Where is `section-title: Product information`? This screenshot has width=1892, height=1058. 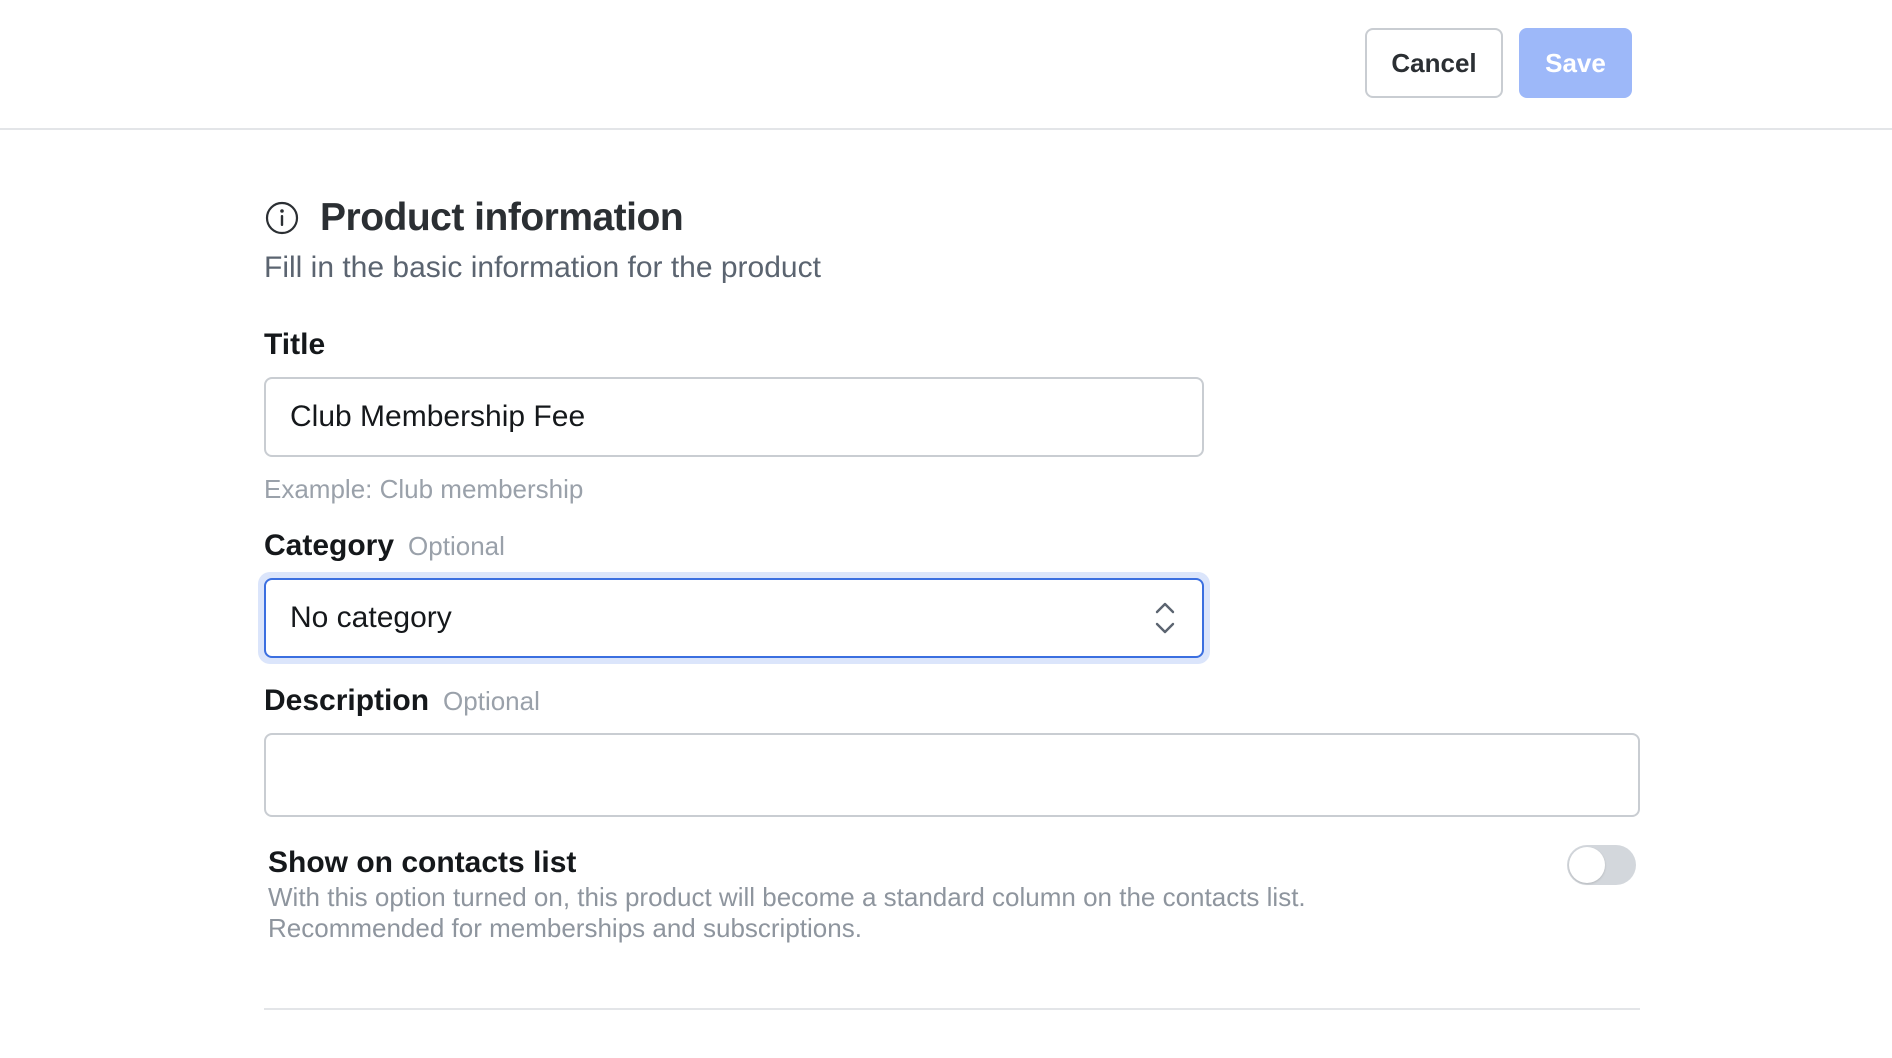 section-title: Product information is located at coordinates (502, 217).